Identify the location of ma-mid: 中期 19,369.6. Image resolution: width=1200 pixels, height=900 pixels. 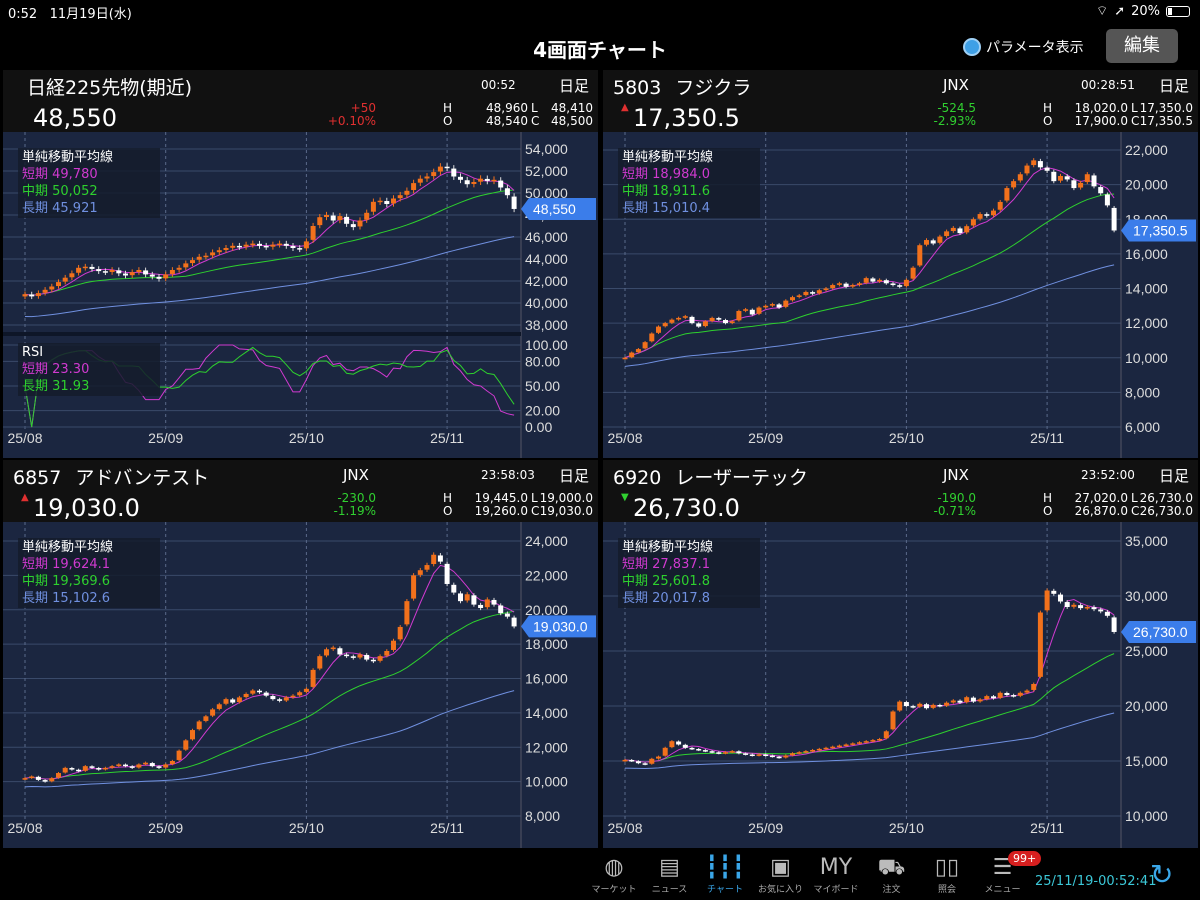
(66, 581).